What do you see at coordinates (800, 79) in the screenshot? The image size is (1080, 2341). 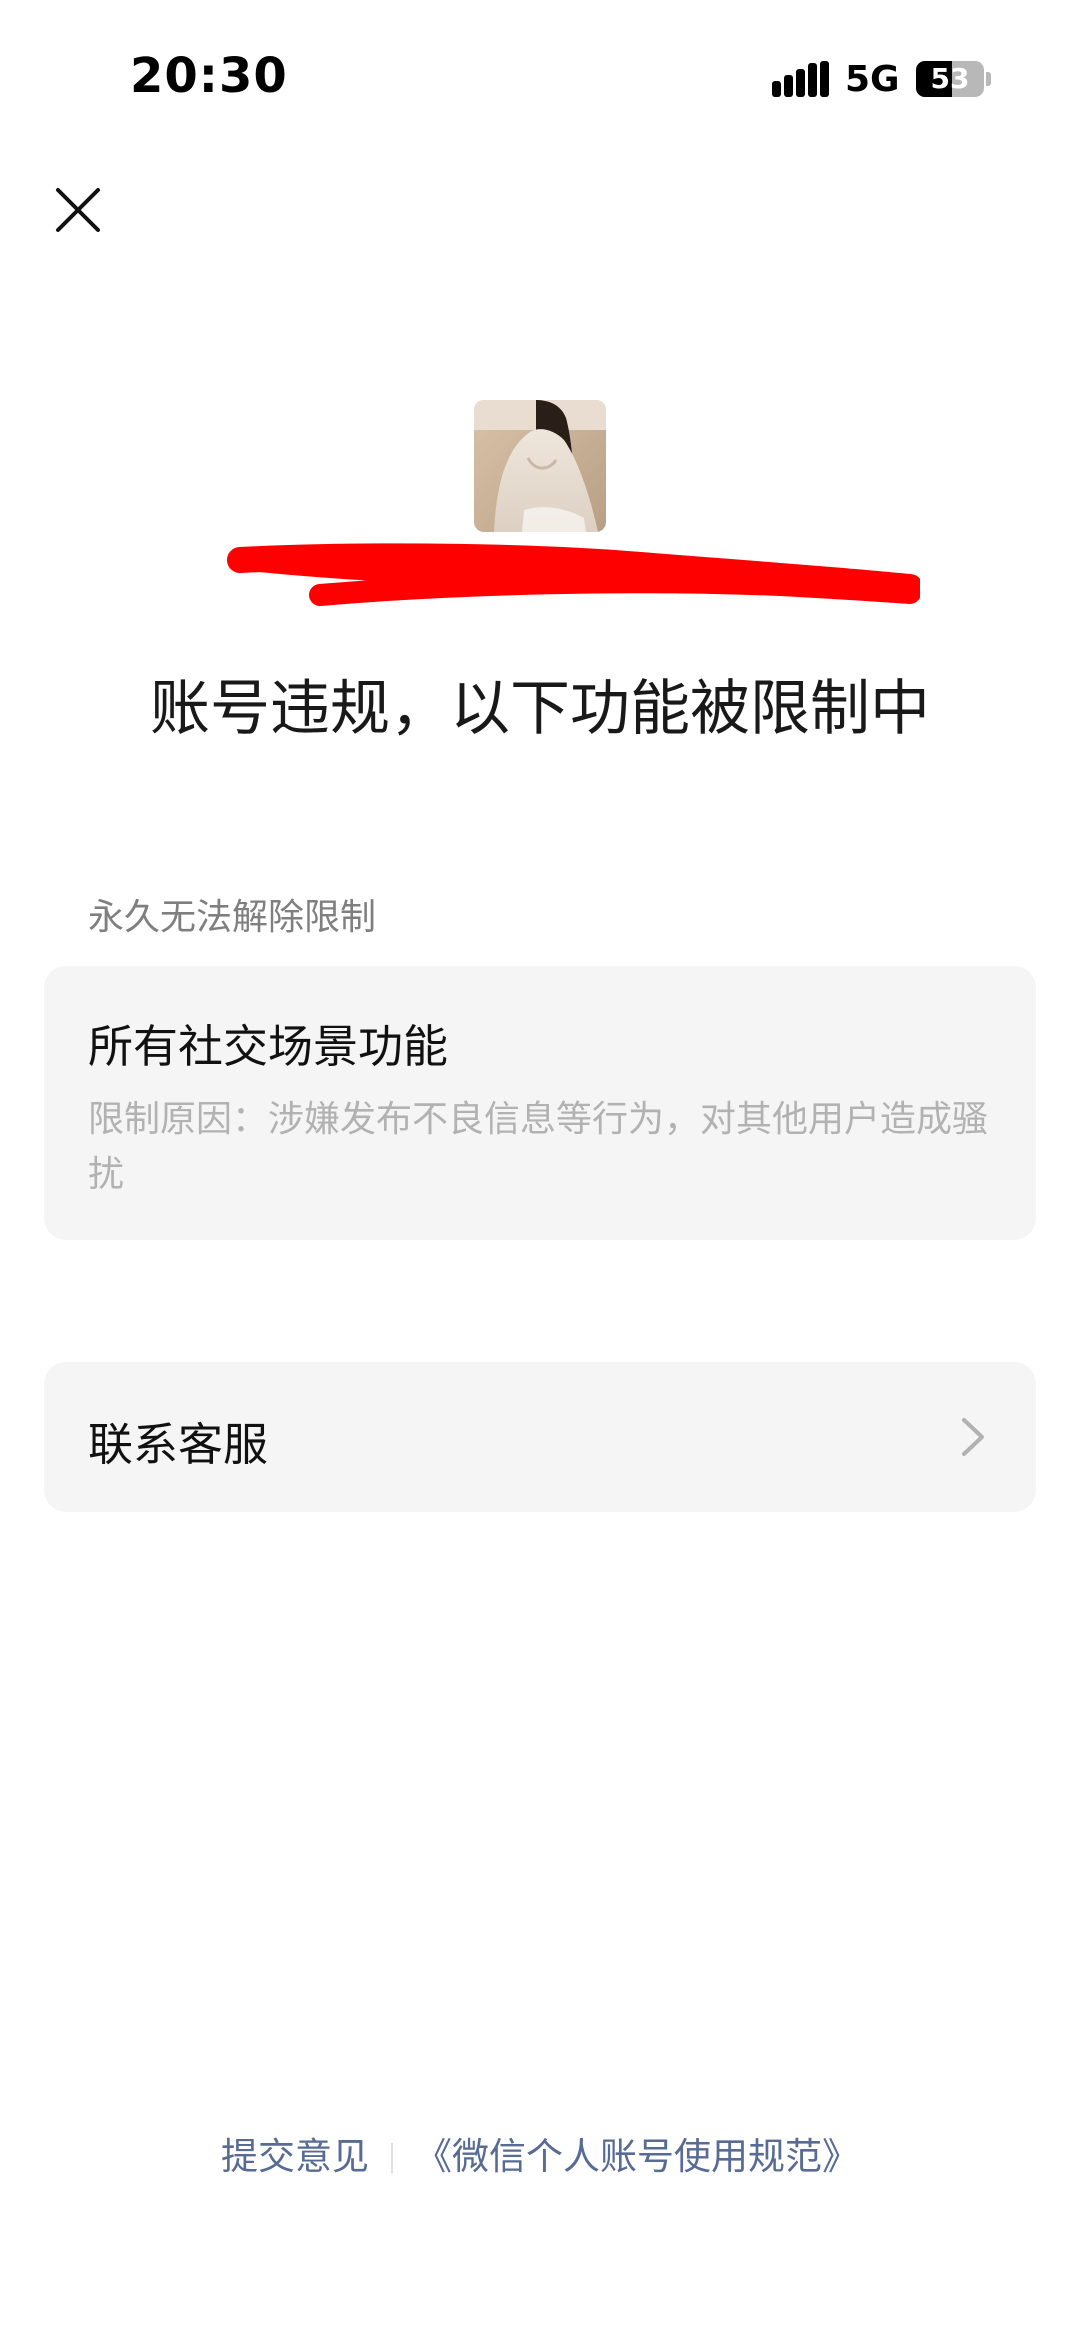 I see `signal-bars-icon` at bounding box center [800, 79].